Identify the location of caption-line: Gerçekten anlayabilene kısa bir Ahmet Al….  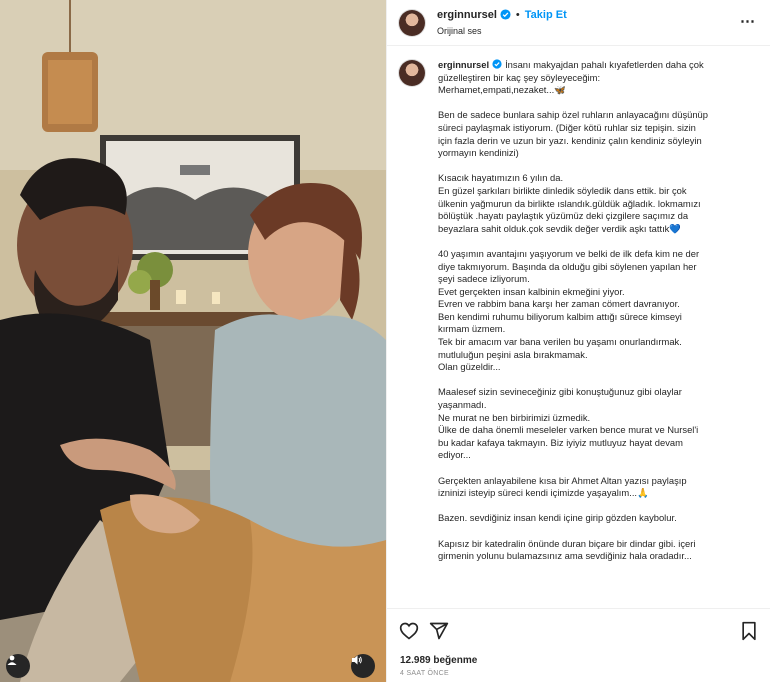
(562, 480).